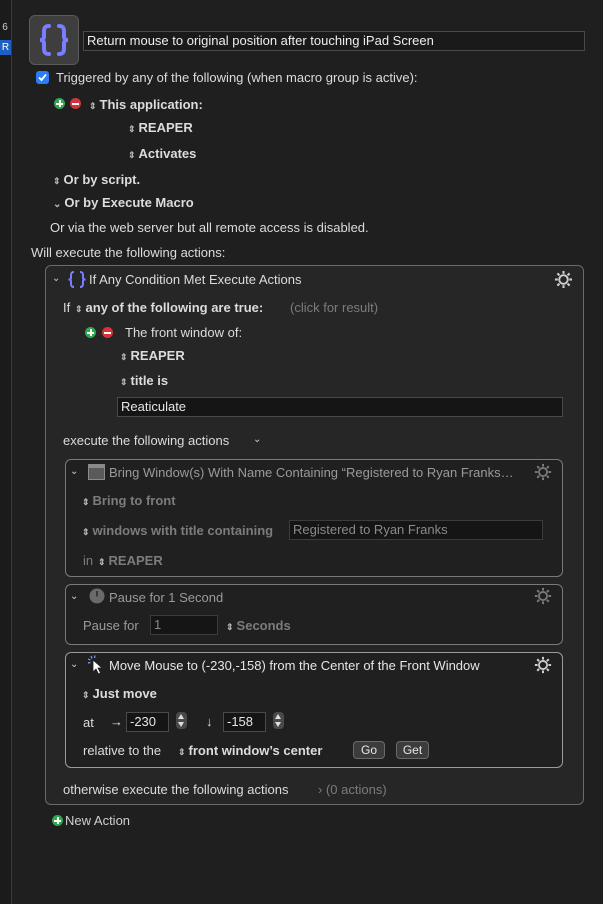 The height and width of the screenshot is (904, 603). I want to click on y-stepper, so click(278, 720).